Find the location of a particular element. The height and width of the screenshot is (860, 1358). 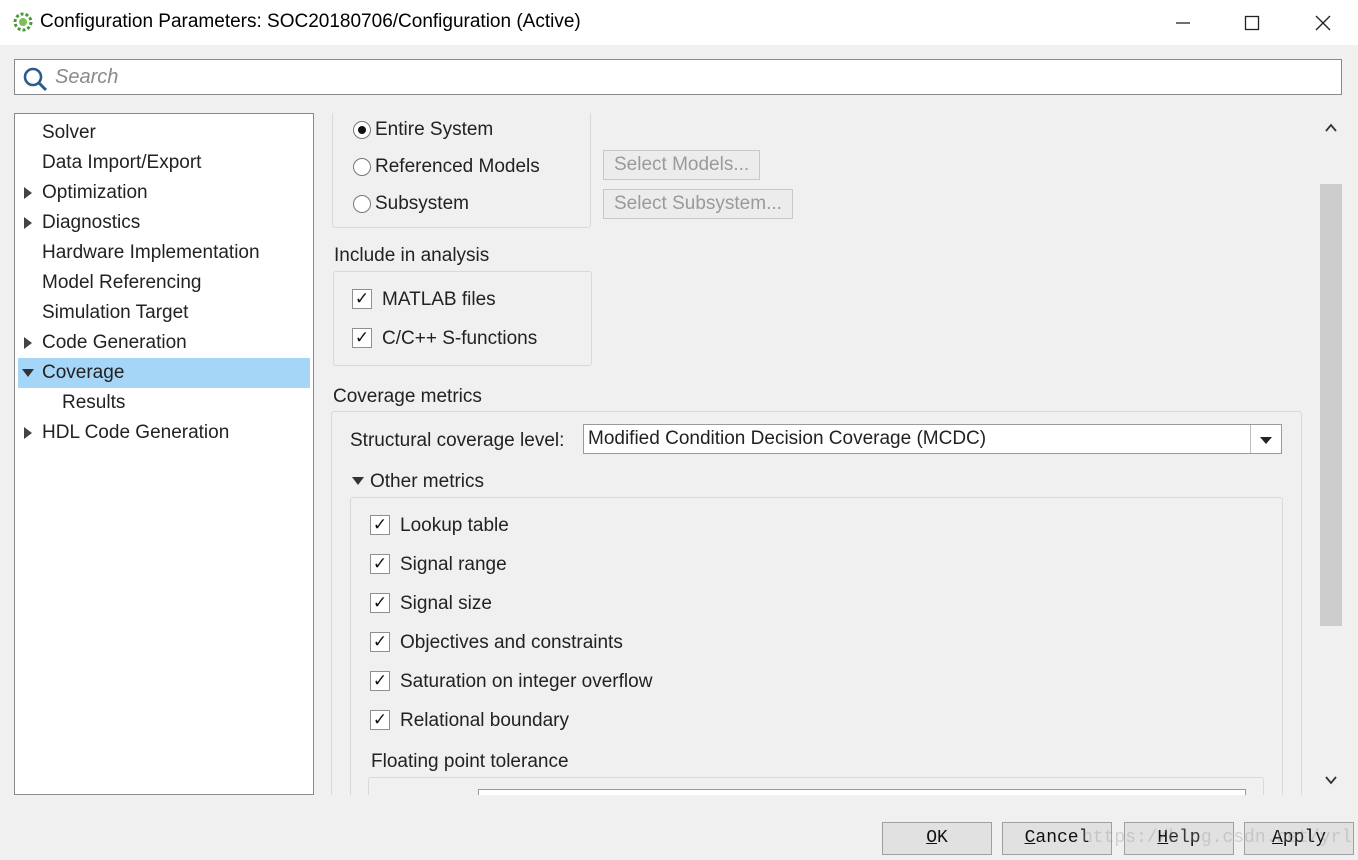

tree-item-label: Diagnostics is located at coordinates (91, 222).